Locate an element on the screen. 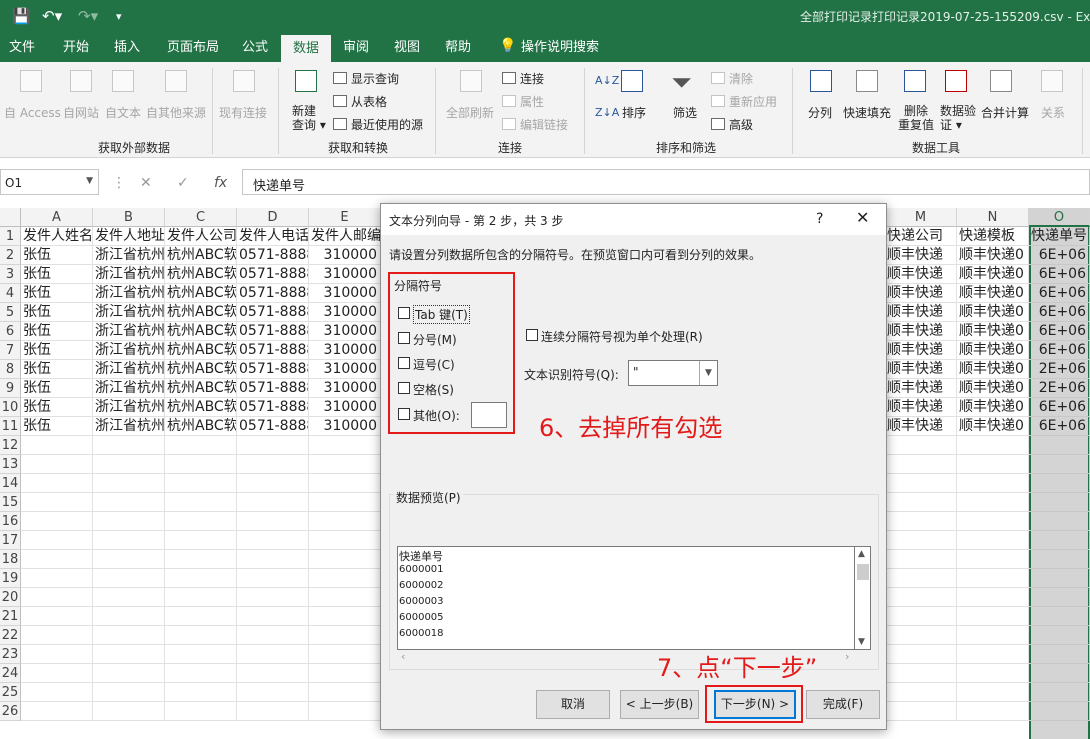 The height and width of the screenshot is (739, 1090). select-all-corner is located at coordinates (10, 217).